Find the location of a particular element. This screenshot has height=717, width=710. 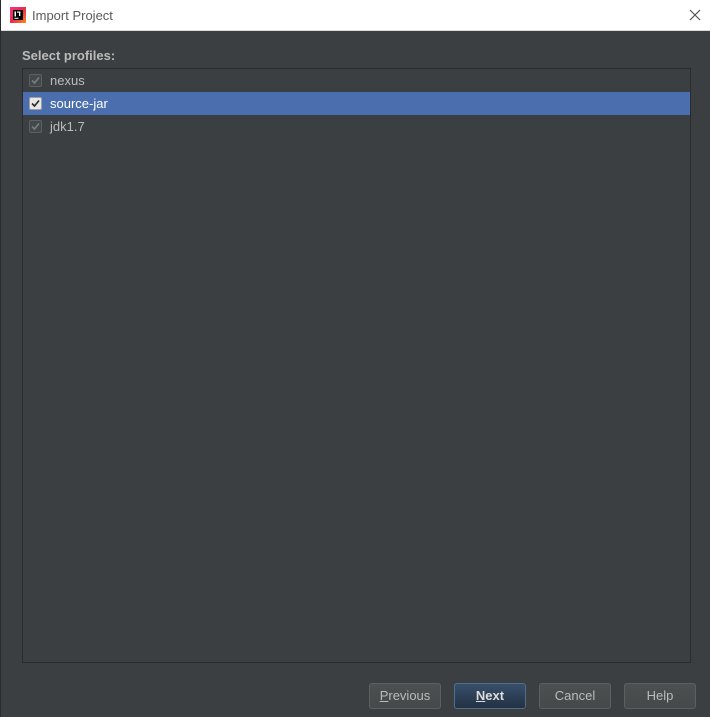

profile-item-source-jar: source-jar is located at coordinates (356, 103).